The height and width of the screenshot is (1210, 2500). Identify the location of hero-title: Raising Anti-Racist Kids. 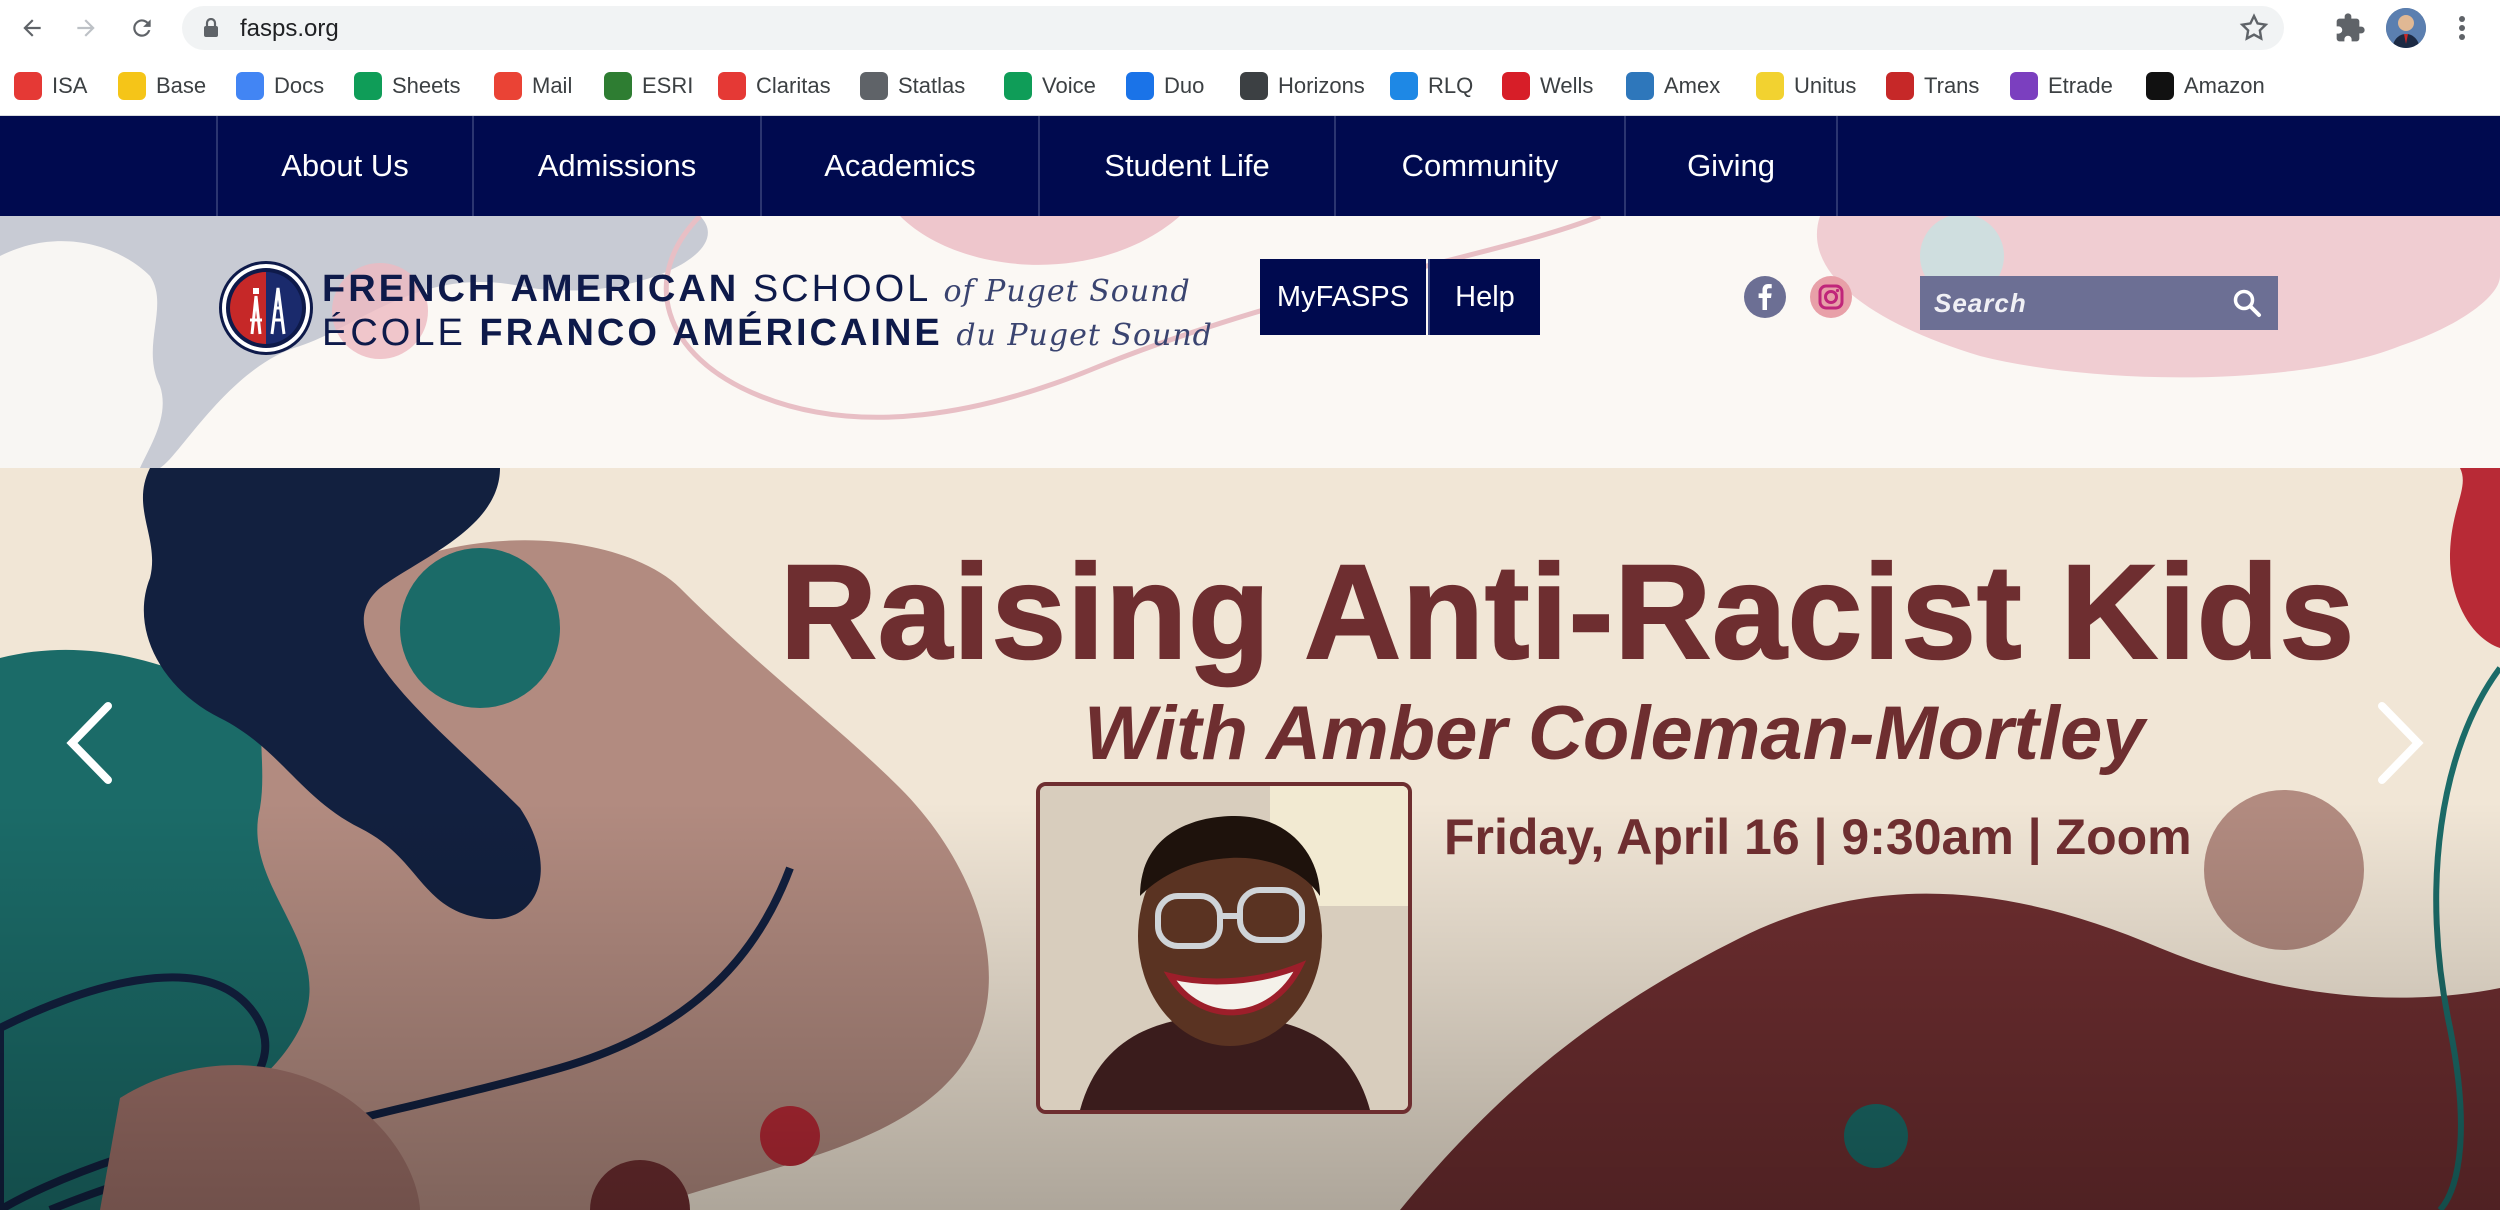
(1567, 612).